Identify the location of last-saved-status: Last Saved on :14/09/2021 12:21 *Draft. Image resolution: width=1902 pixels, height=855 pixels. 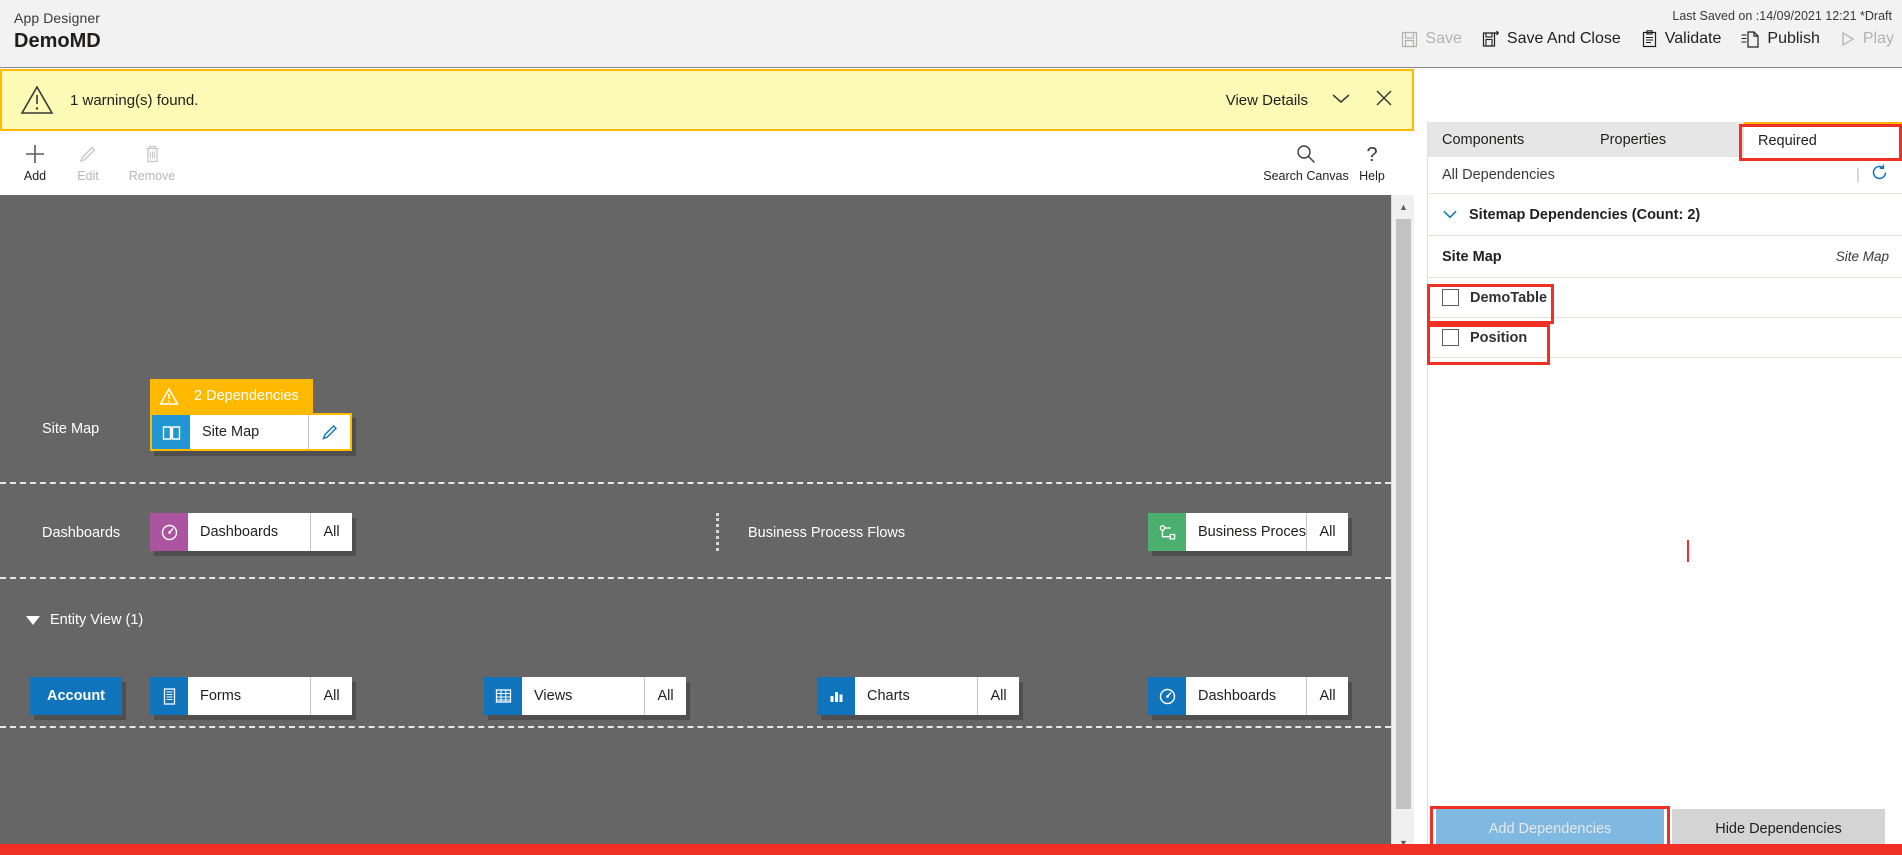
(1782, 16).